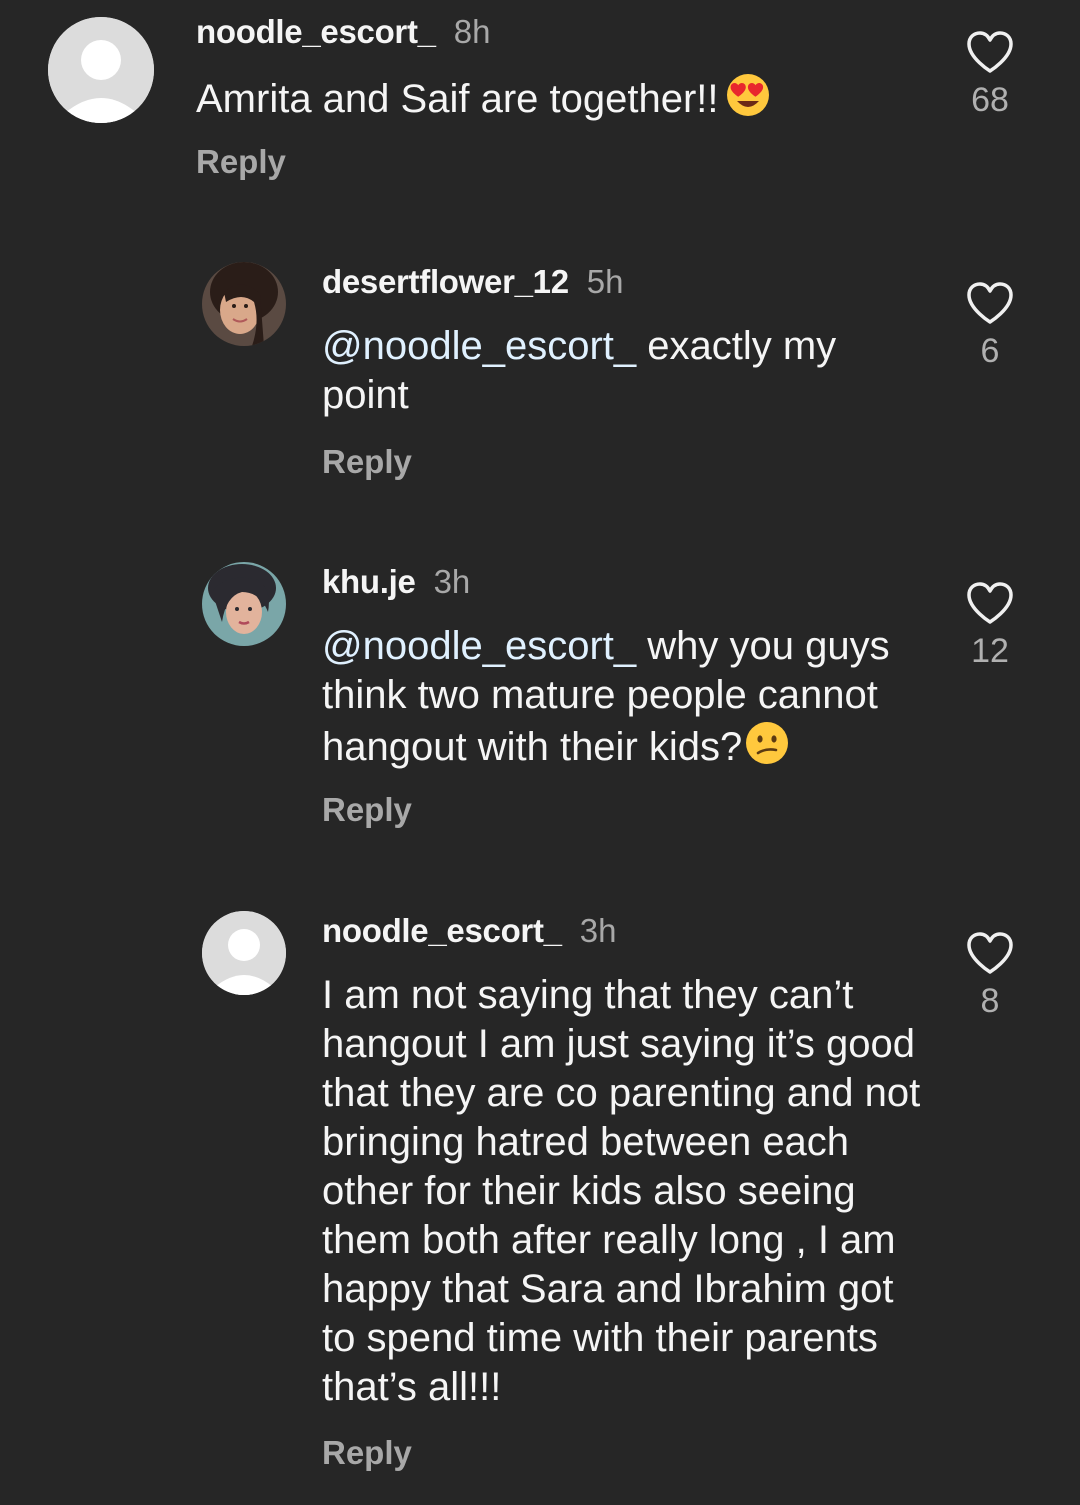 This screenshot has width=1080, height=1505. Describe the element at coordinates (767, 749) in the screenshot. I see `confused-face-emoji-icon` at that location.